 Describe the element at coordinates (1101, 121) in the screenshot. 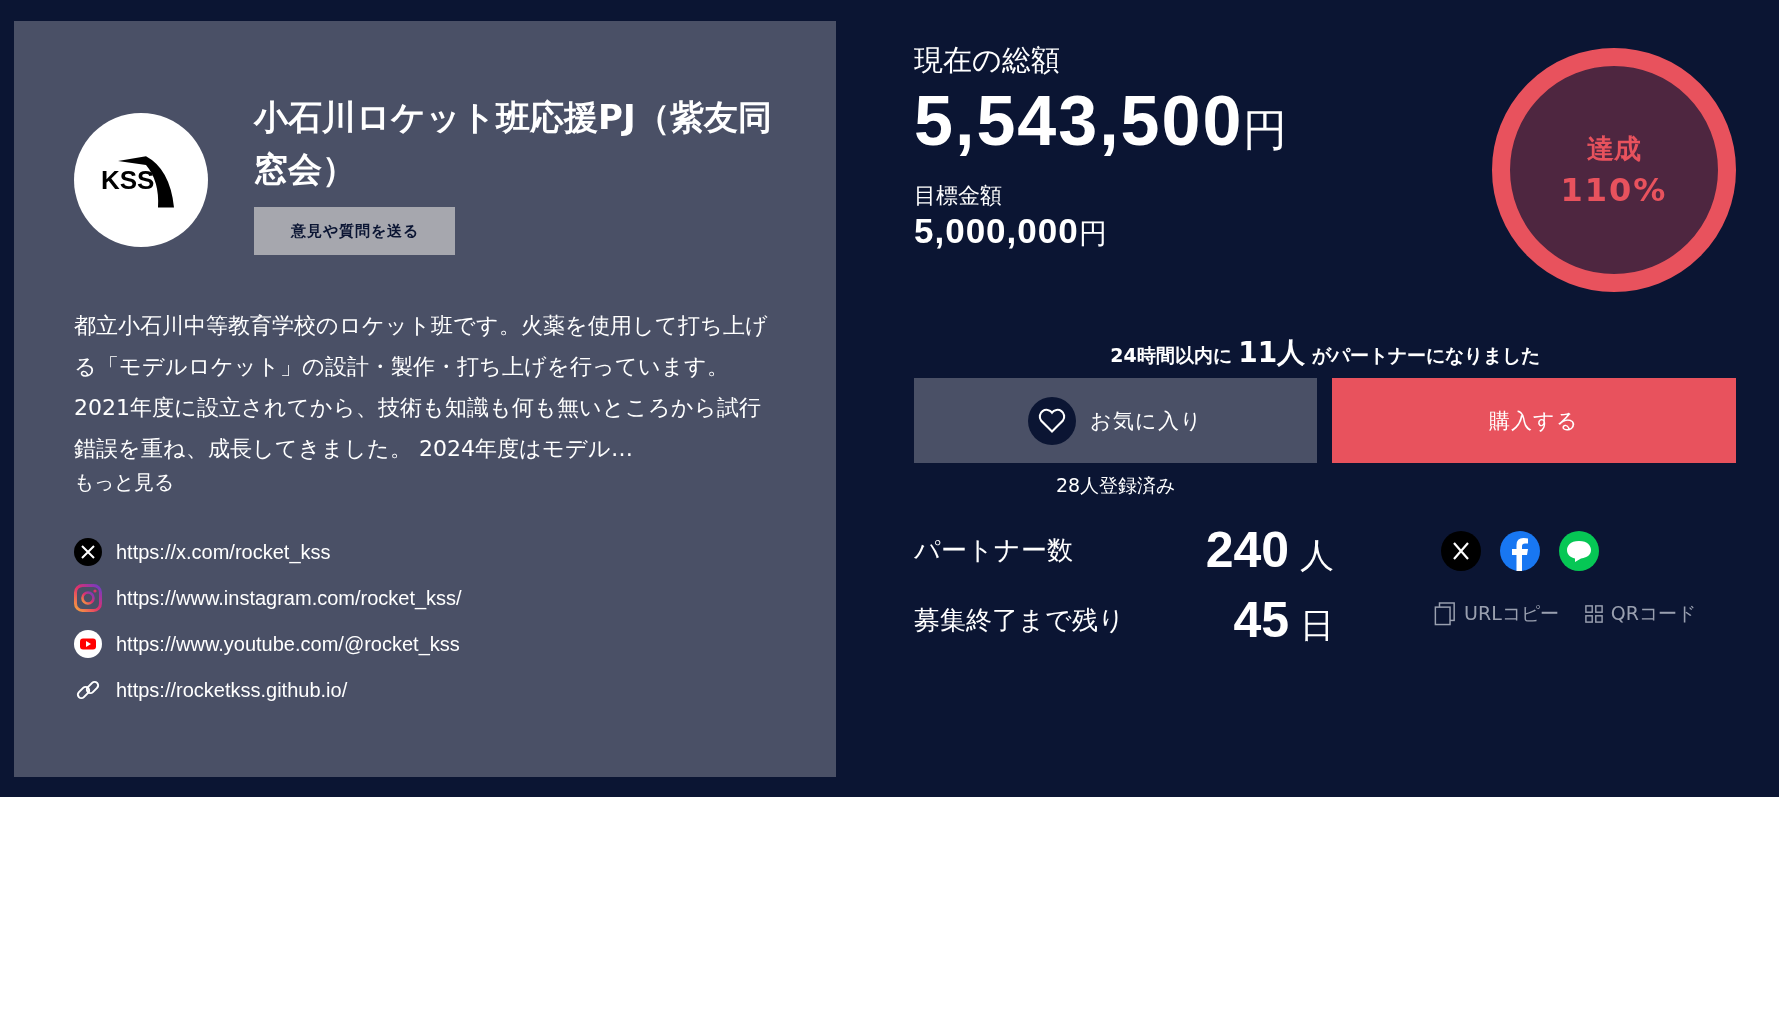

I see `current-total-amount: 5,543,500円` at that location.